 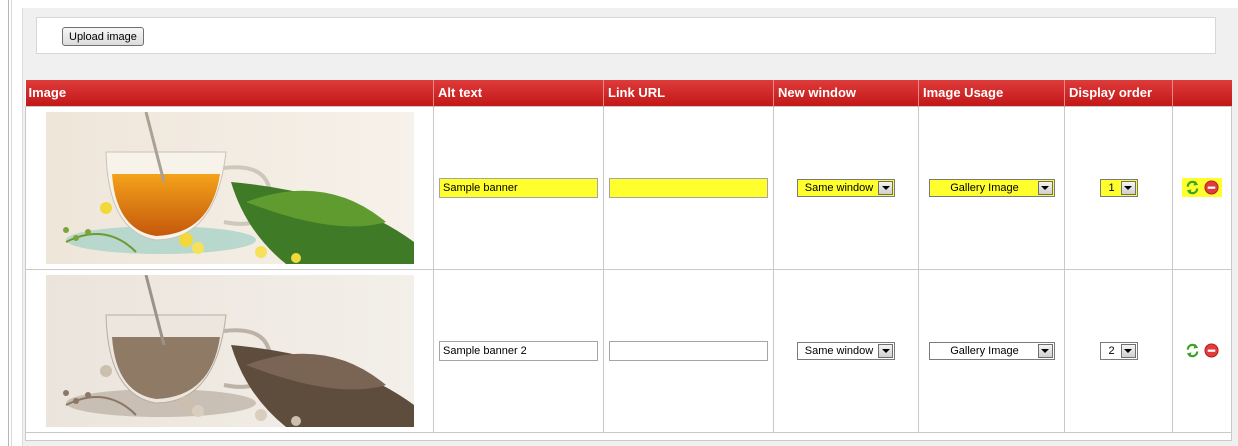 What do you see at coordinates (1111, 187) in the screenshot?
I see `display-order-select-value: 1` at bounding box center [1111, 187].